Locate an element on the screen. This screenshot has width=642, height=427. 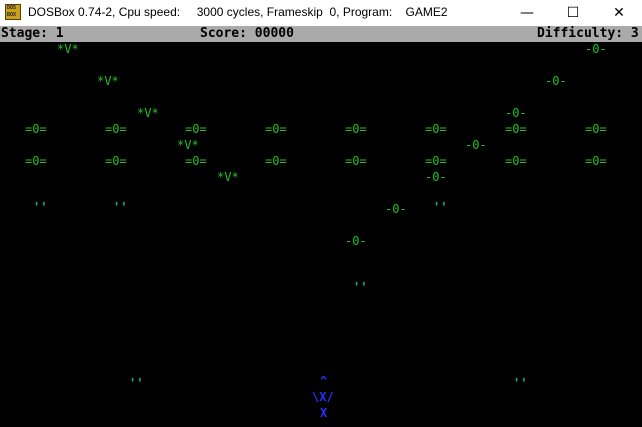
minimize-button: — is located at coordinates (527, 13).